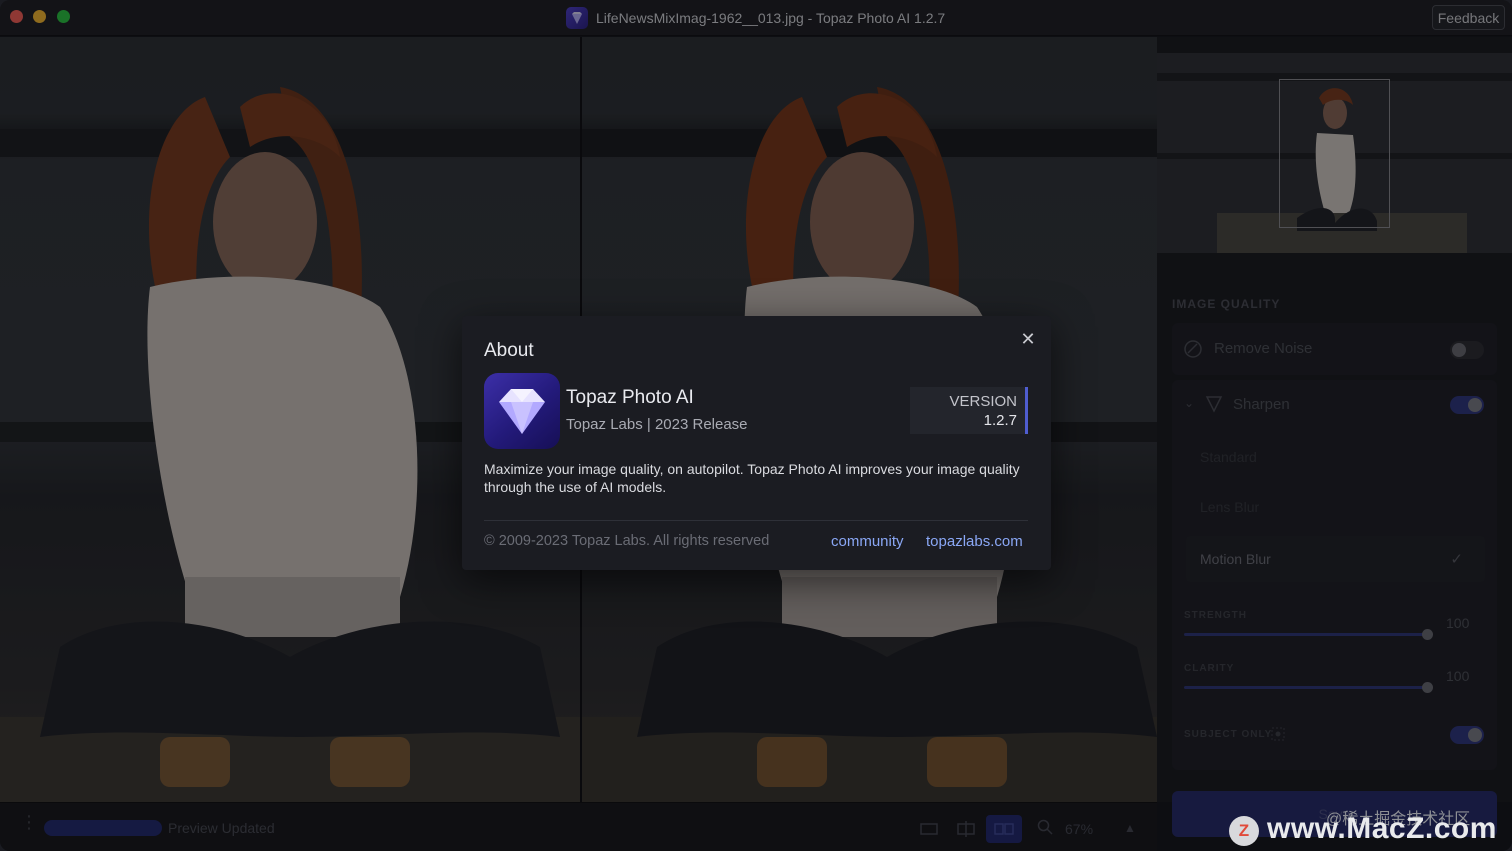  What do you see at coordinates (578, 826) in the screenshot?
I see `bottom-bar: ⋮ Preview Updated 67% ▲` at bounding box center [578, 826].